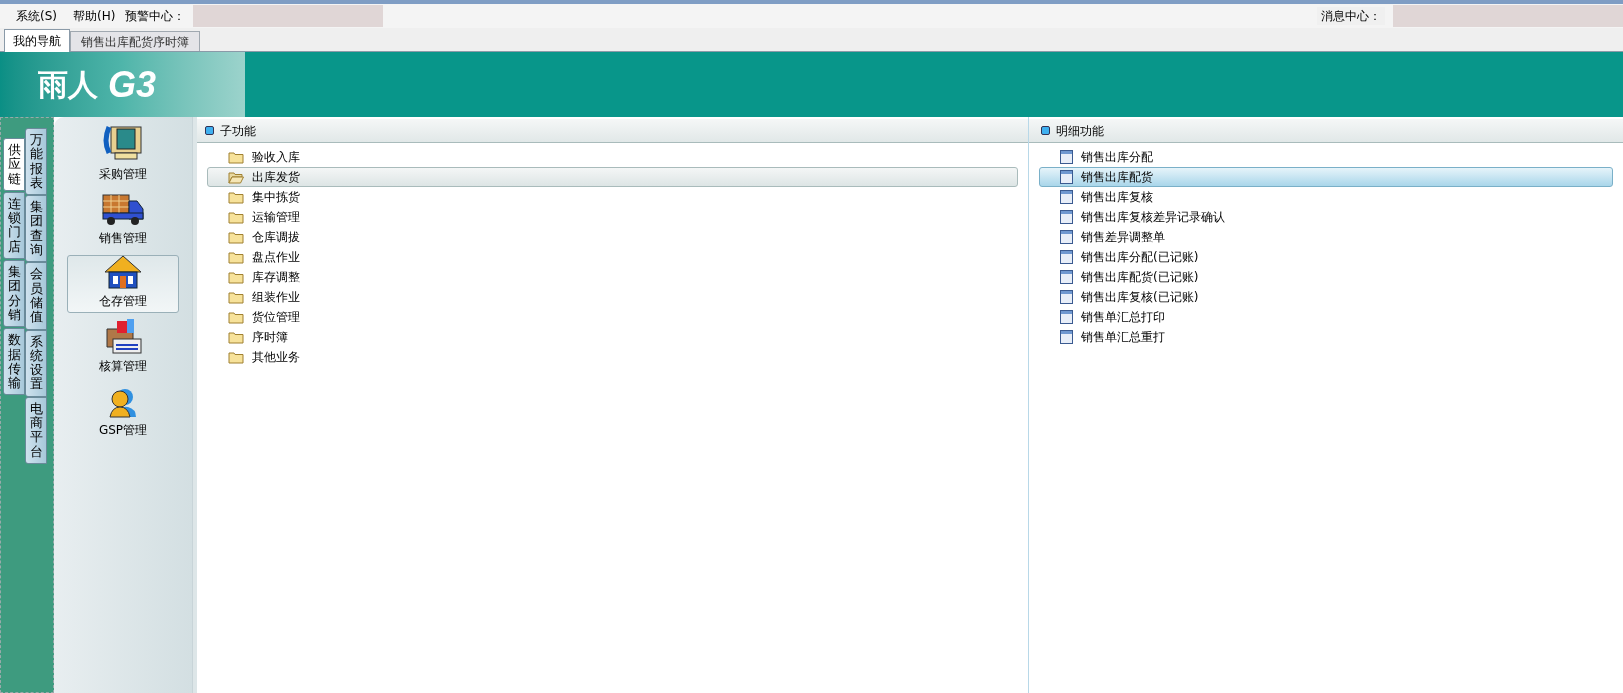  What do you see at coordinates (1326, 337) in the screenshot?
I see `list-item: 销售单汇总重打` at bounding box center [1326, 337].